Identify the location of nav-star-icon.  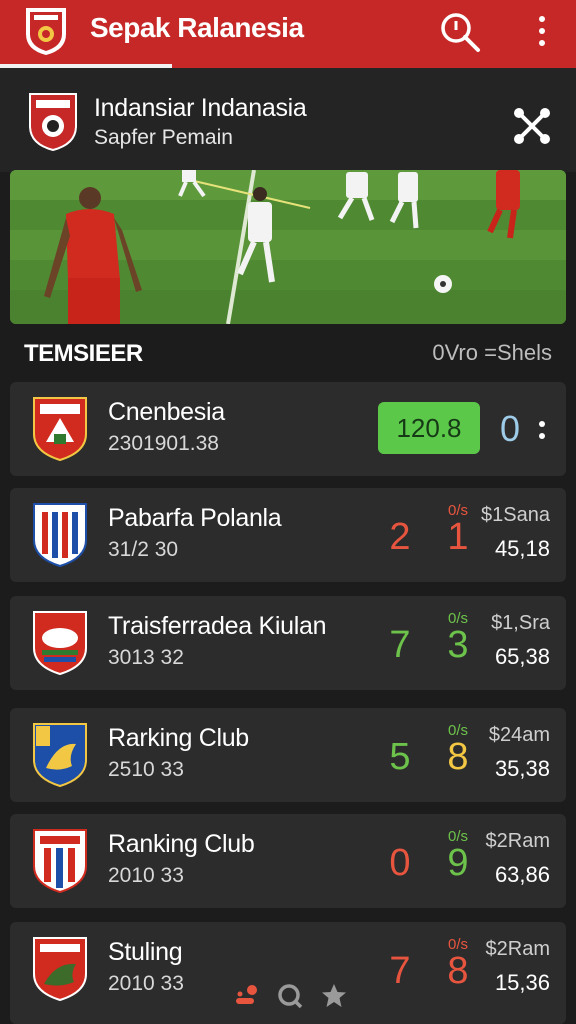
(334, 996).